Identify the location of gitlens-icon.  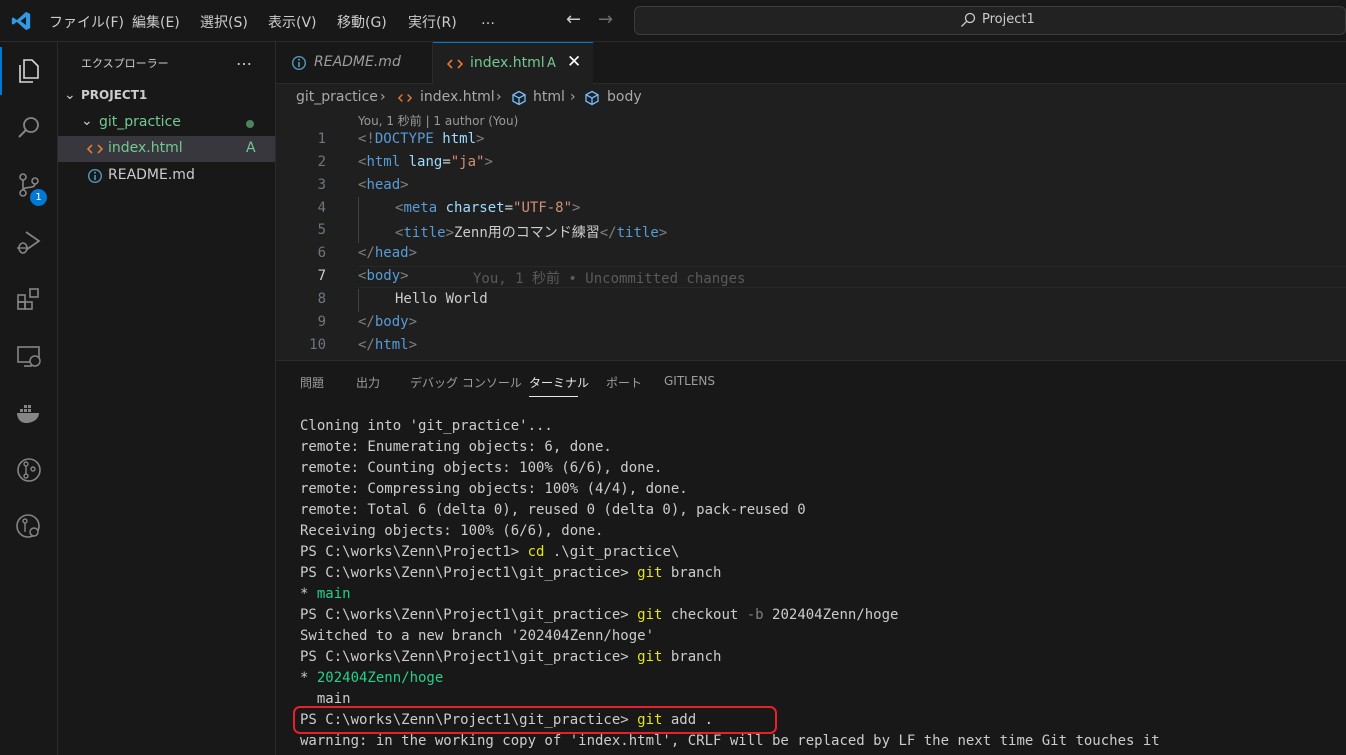
(29, 470).